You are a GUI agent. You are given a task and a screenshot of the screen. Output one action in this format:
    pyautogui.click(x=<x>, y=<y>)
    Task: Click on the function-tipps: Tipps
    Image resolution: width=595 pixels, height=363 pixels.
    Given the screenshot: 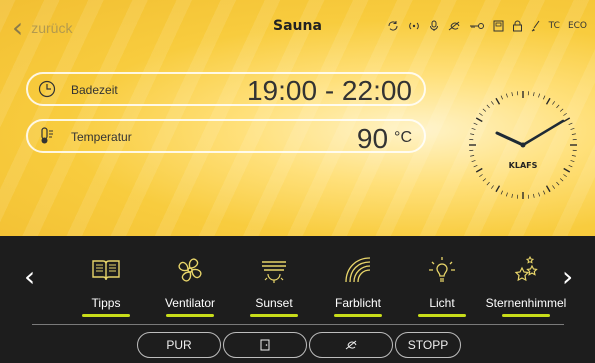 What is the action you would take?
    pyautogui.click(x=106, y=289)
    